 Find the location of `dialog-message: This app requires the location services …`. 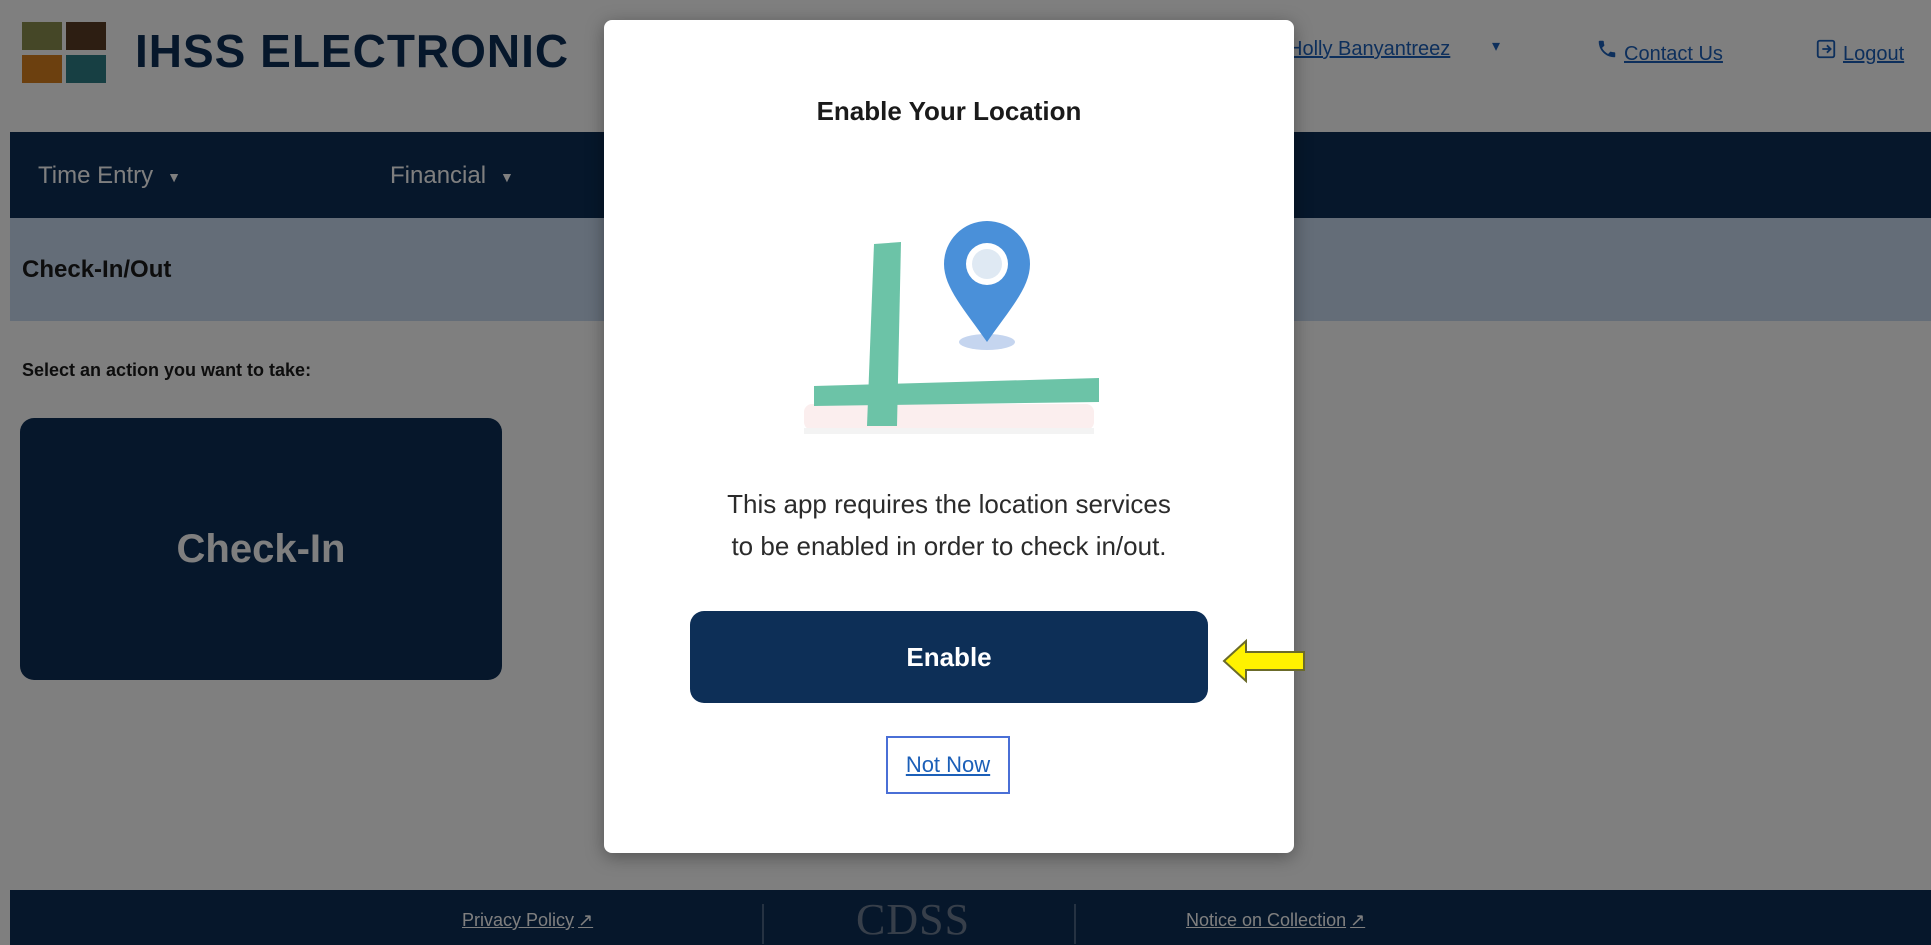

dialog-message: This app requires the location services … is located at coordinates (949, 525).